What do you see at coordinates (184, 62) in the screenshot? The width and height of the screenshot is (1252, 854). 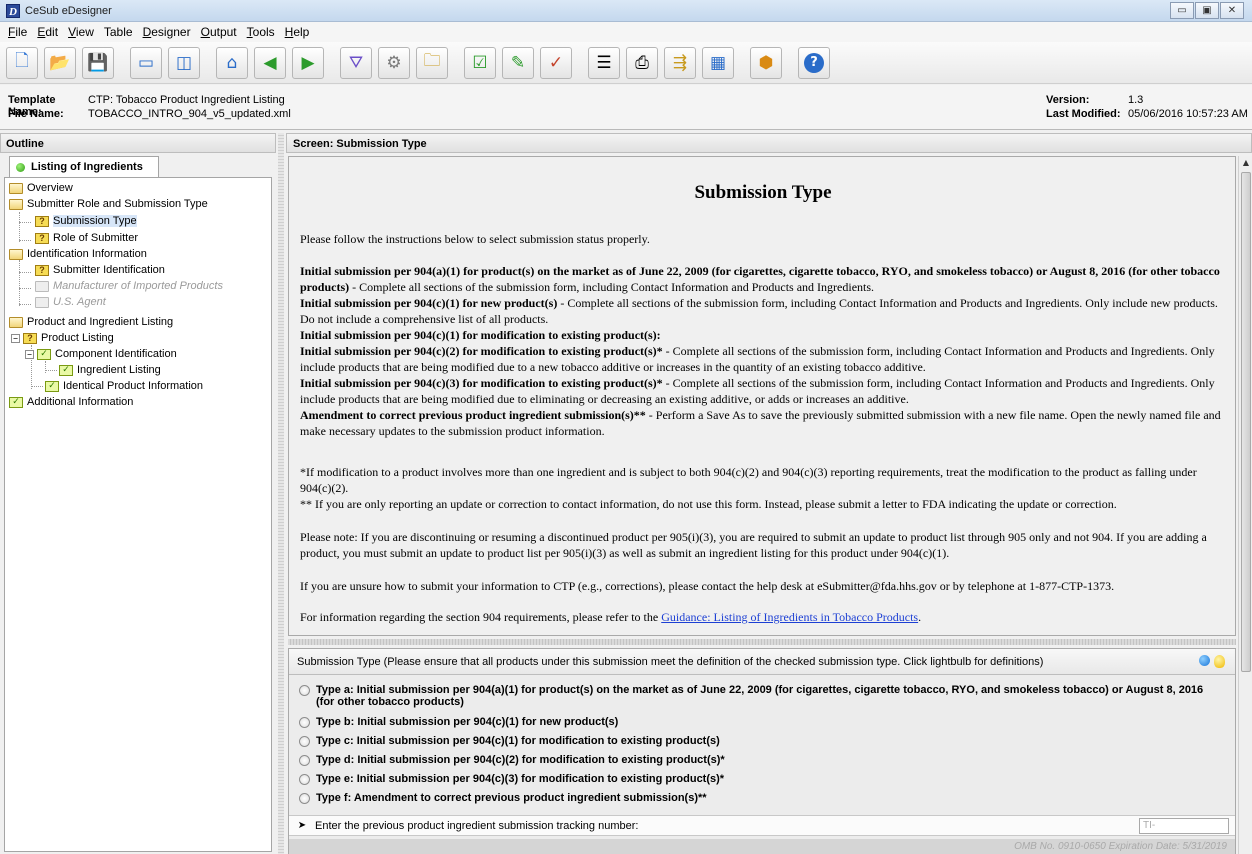 I see `split-view-button: ◫` at bounding box center [184, 62].